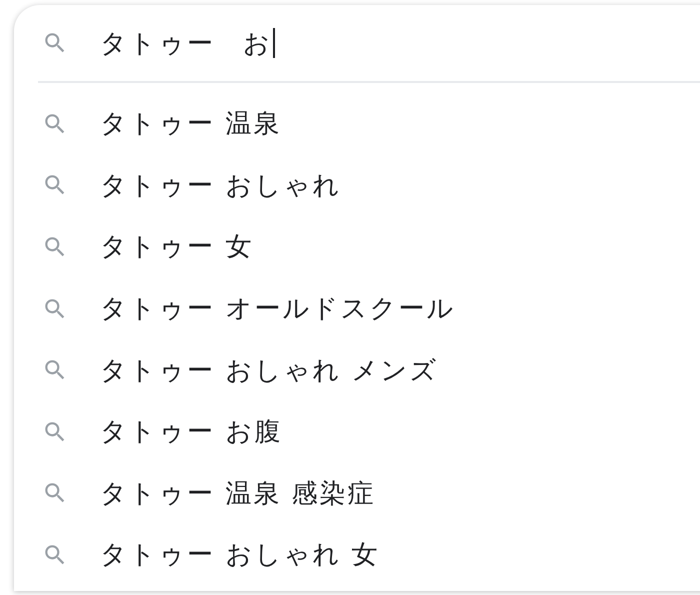 The width and height of the screenshot is (700, 595). What do you see at coordinates (357, 124) in the screenshot?
I see `suggestion-item: タトゥー 温泉` at bounding box center [357, 124].